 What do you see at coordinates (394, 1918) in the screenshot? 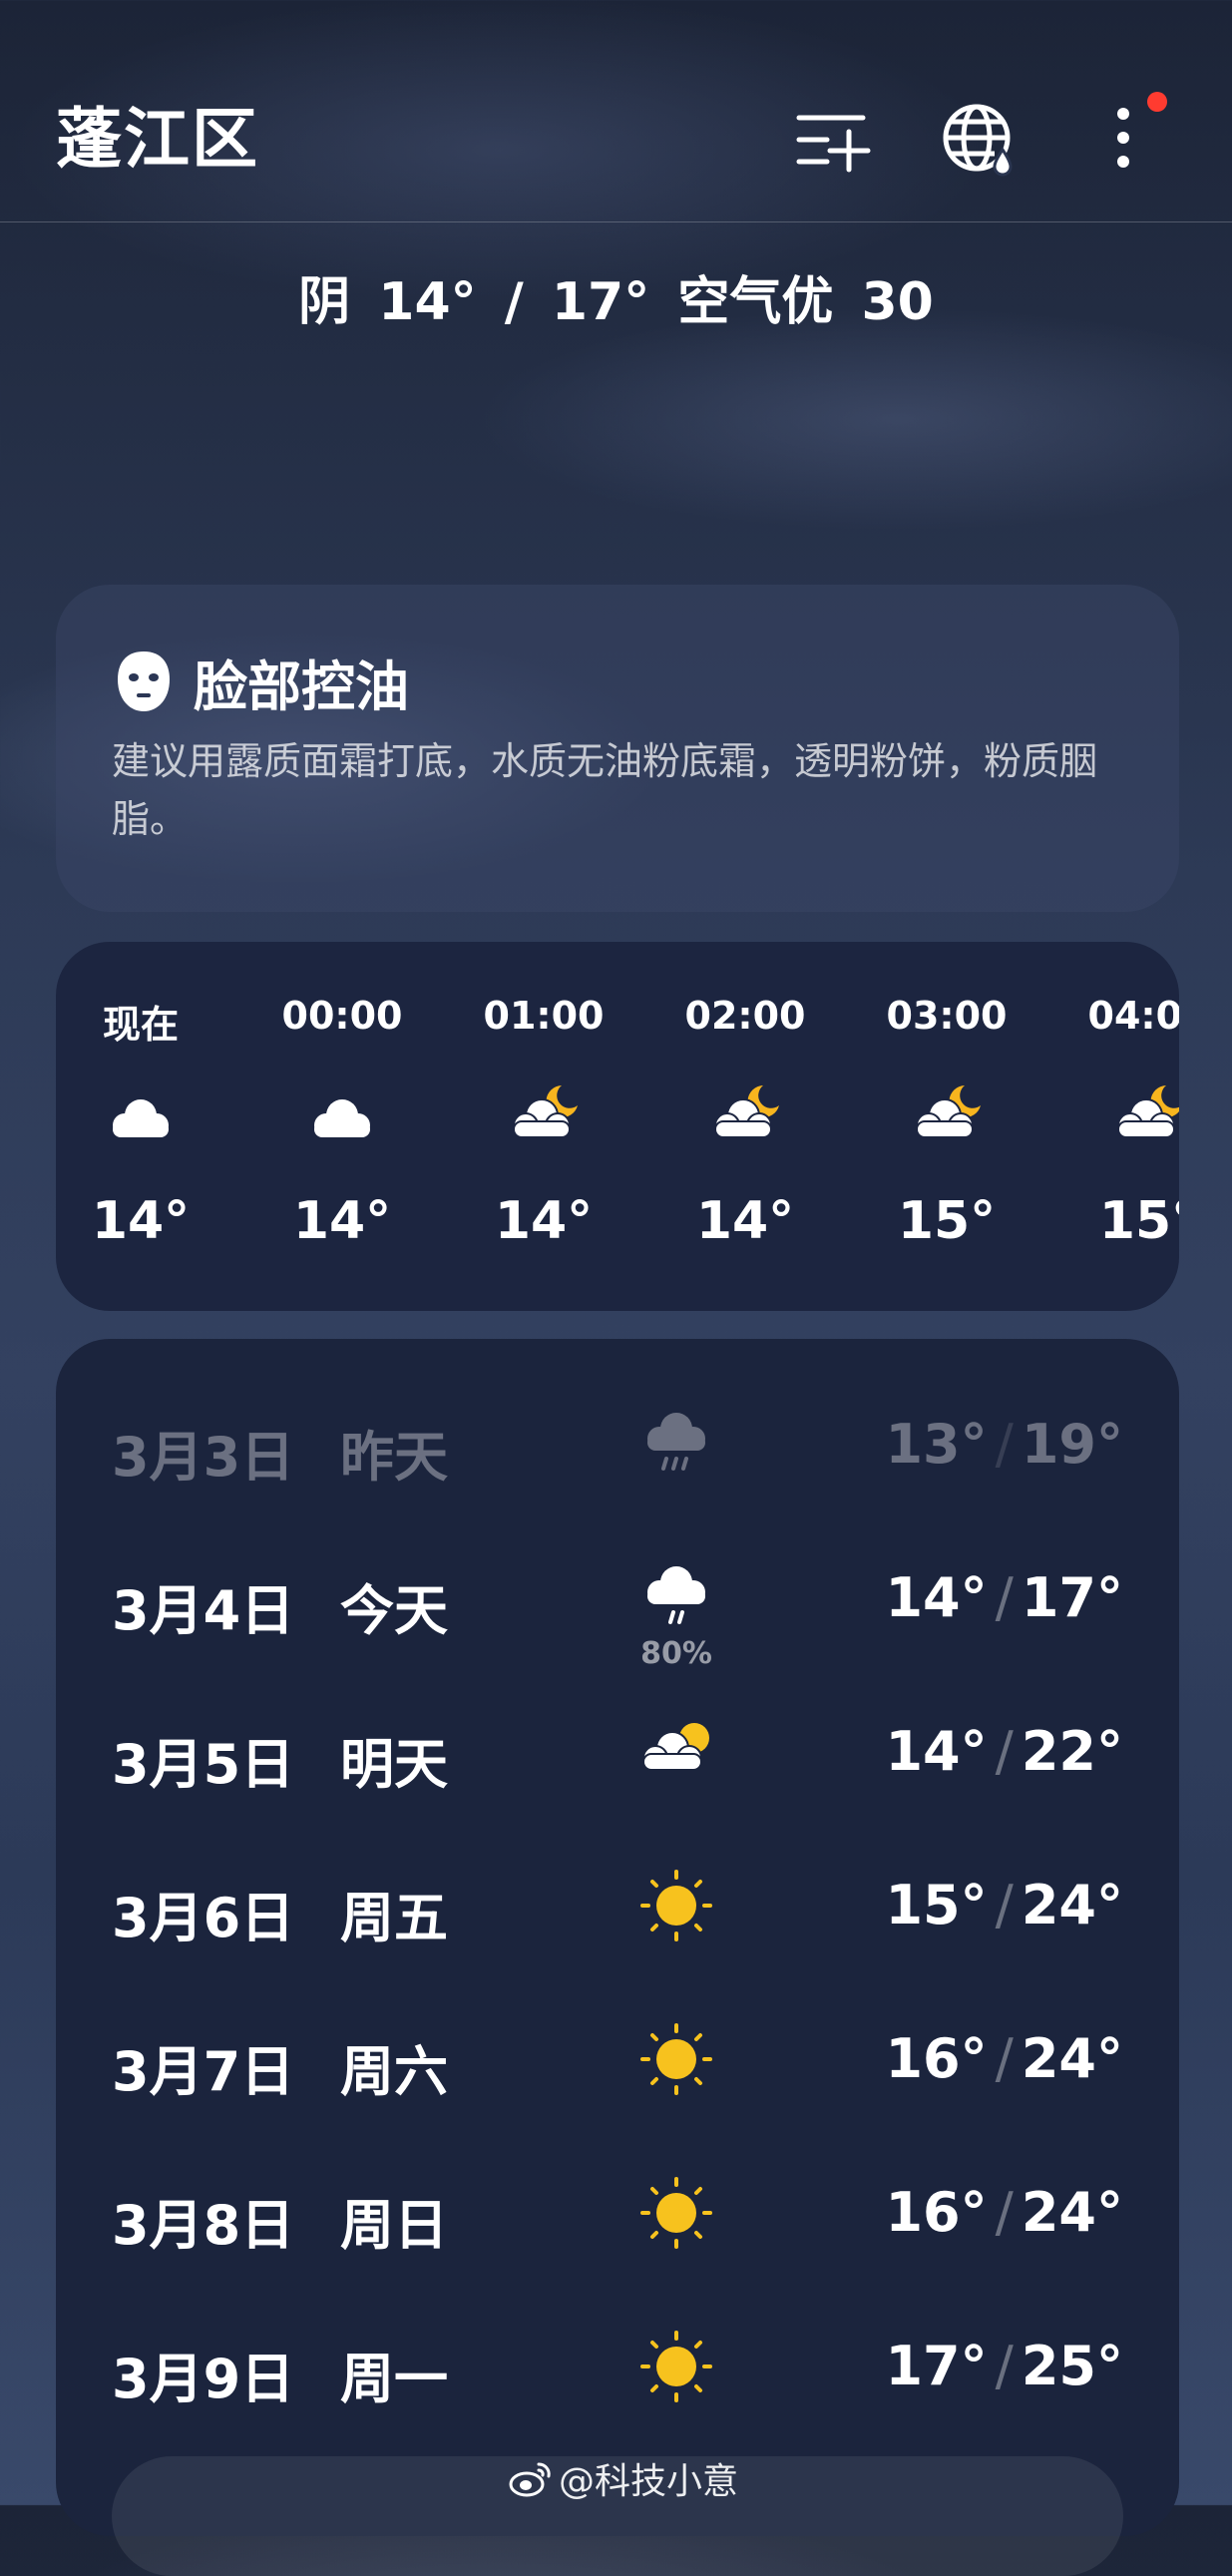
I see `day-name: 周五` at bounding box center [394, 1918].